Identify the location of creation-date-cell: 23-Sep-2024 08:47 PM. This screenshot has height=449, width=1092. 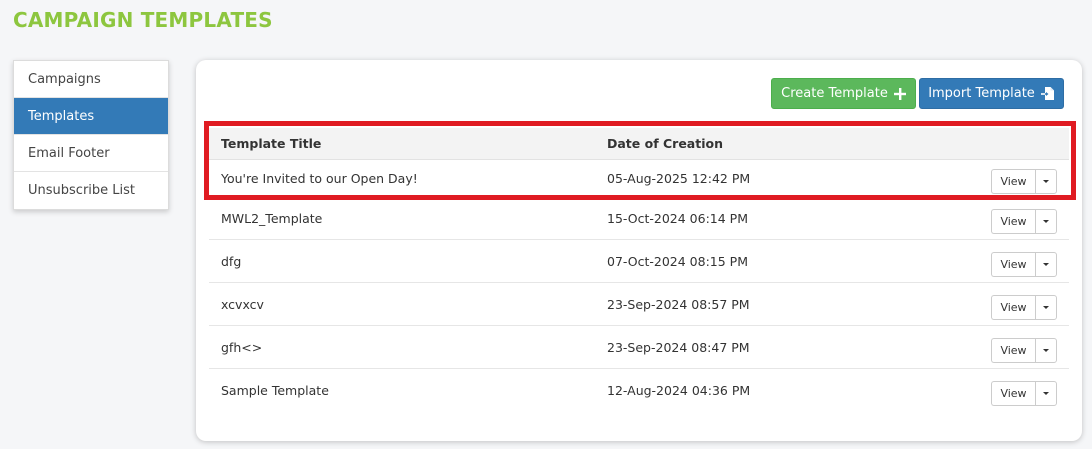
(678, 347).